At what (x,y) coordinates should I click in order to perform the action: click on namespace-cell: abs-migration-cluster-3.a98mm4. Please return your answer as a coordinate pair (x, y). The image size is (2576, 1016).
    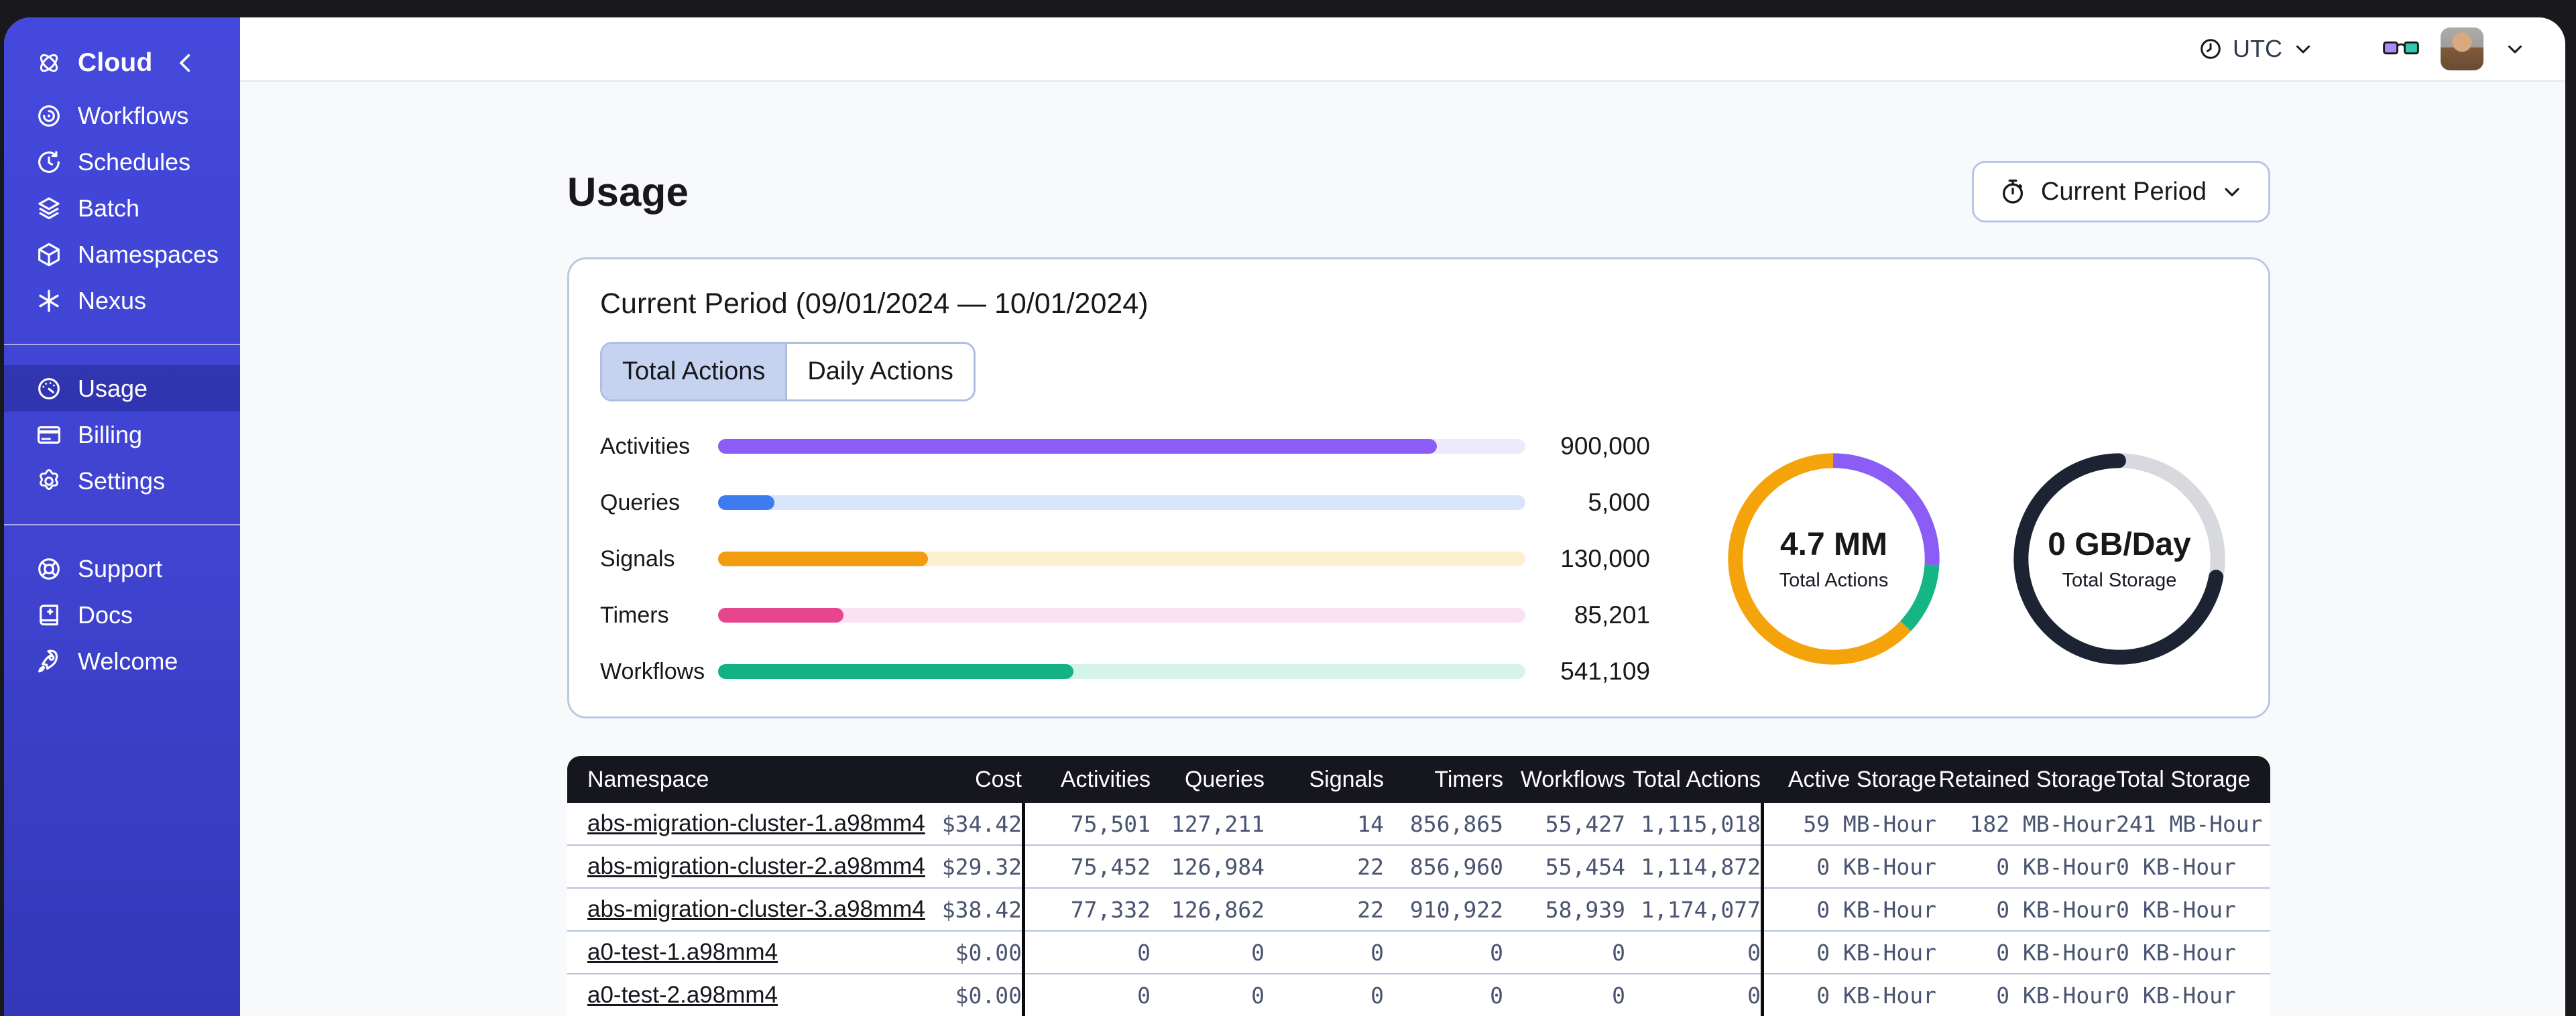
    Looking at the image, I should click on (756, 909).